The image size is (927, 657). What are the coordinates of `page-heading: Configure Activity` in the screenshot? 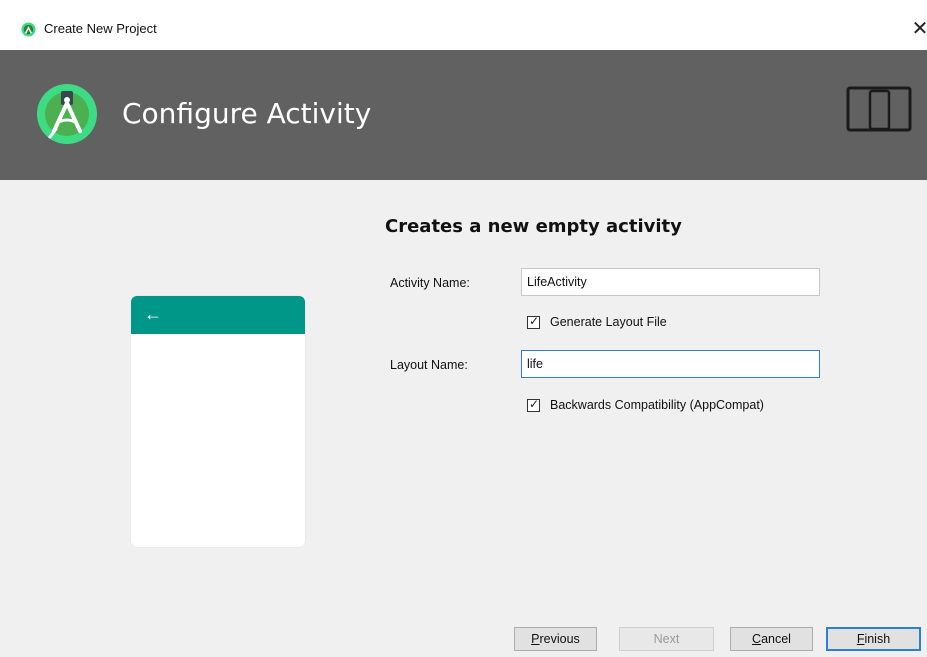 It's located at (247, 113).